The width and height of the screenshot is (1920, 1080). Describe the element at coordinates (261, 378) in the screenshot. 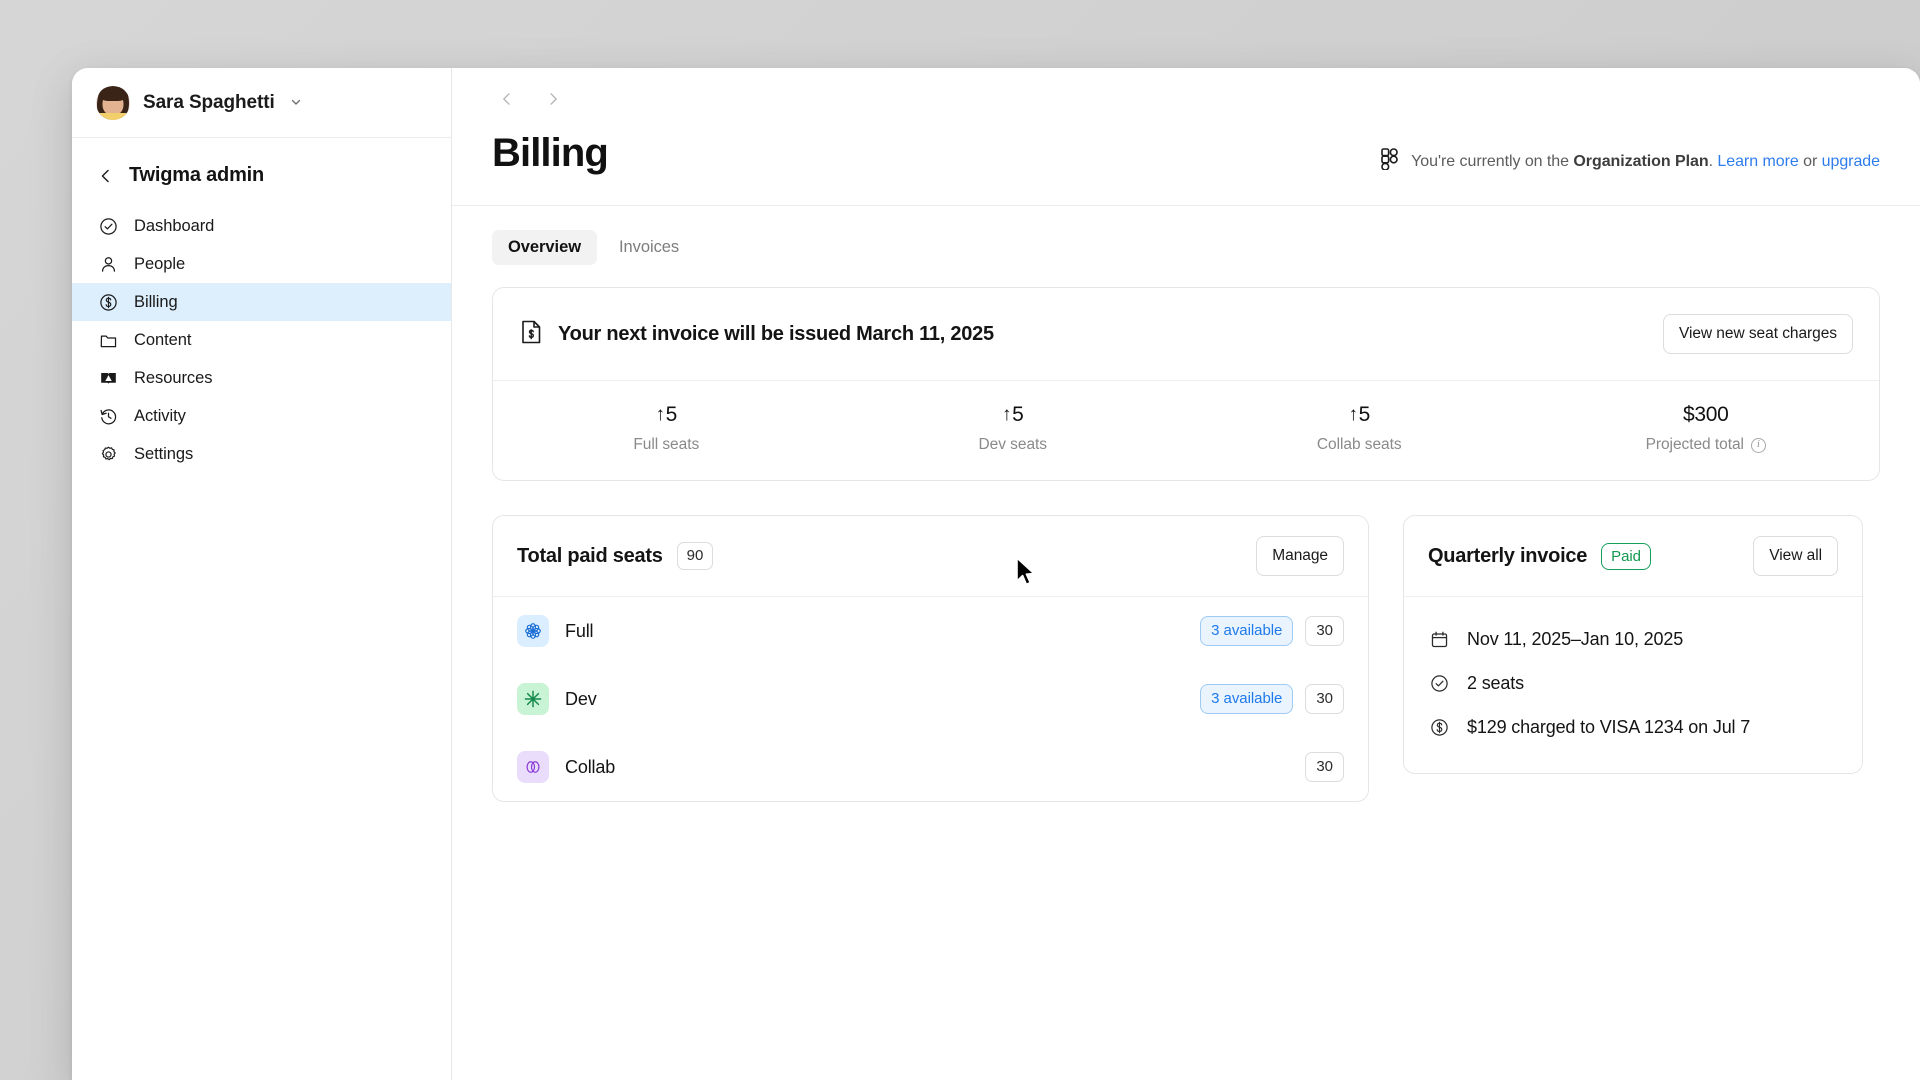

I see `sidebar-item-resources: Resources` at that location.